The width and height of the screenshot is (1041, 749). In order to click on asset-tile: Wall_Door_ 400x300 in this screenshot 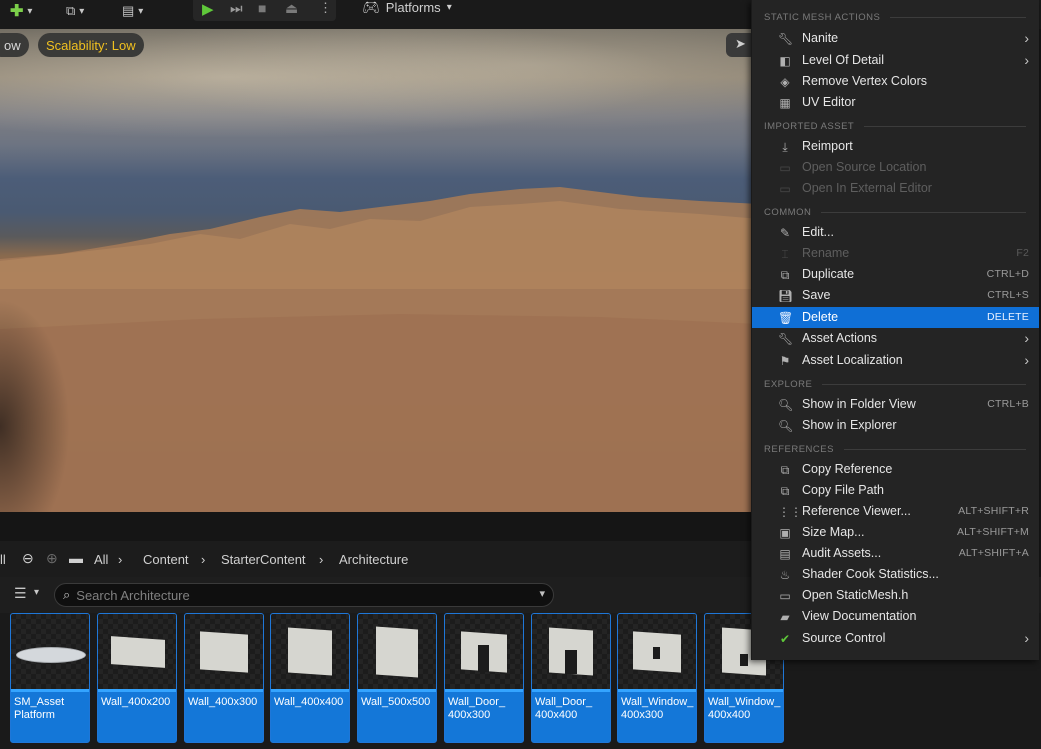, I will do `click(484, 678)`.